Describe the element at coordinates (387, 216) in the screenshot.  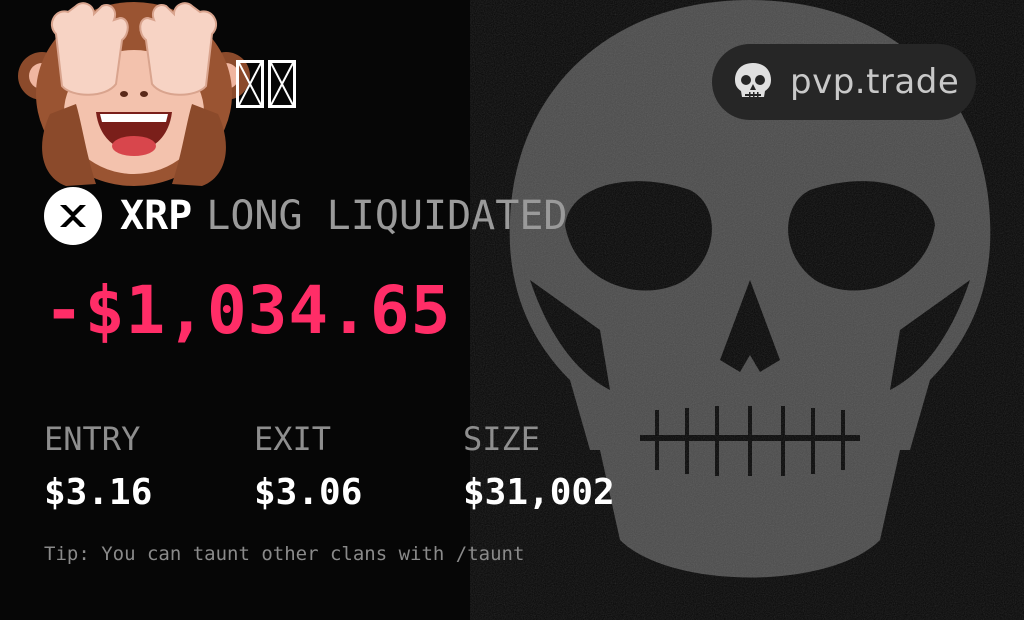
I see `position-status: LONG LIQUIDATED` at that location.